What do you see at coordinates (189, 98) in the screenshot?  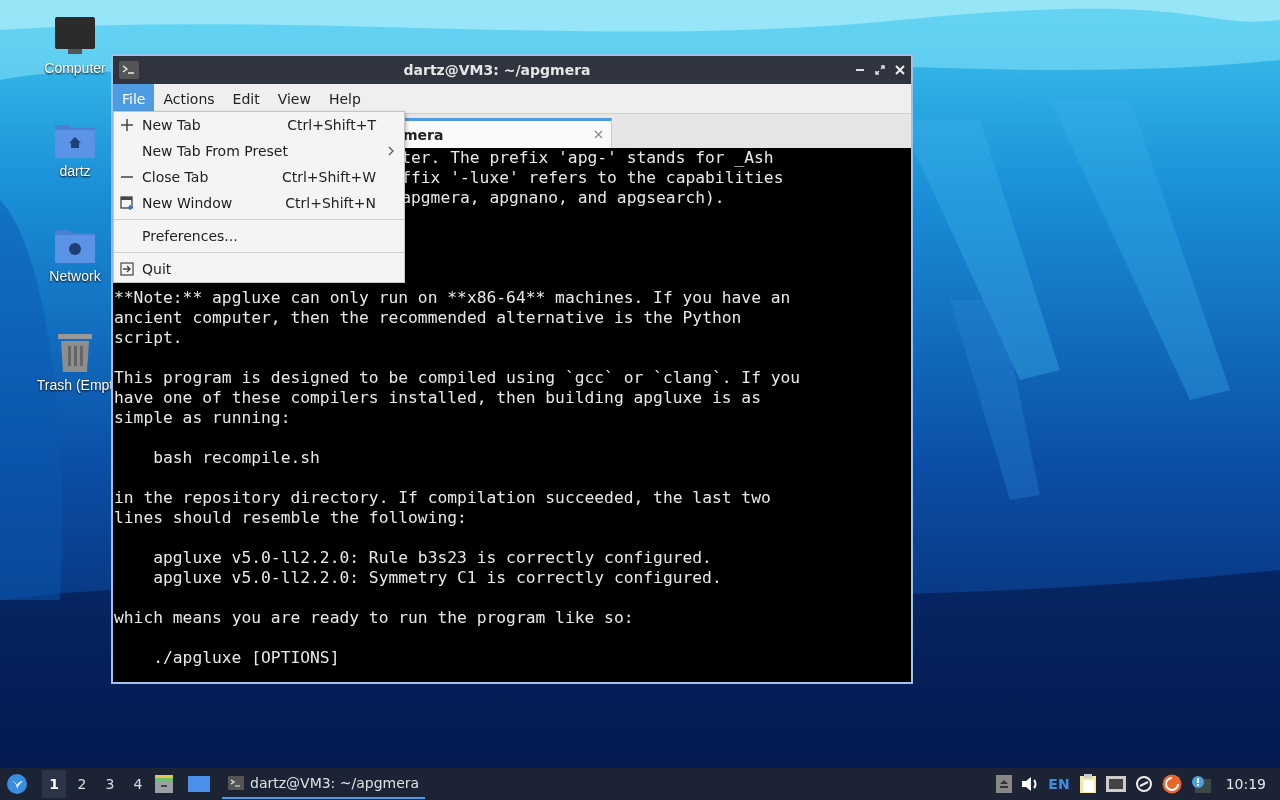 I see `menu-bar-item: Actions` at bounding box center [189, 98].